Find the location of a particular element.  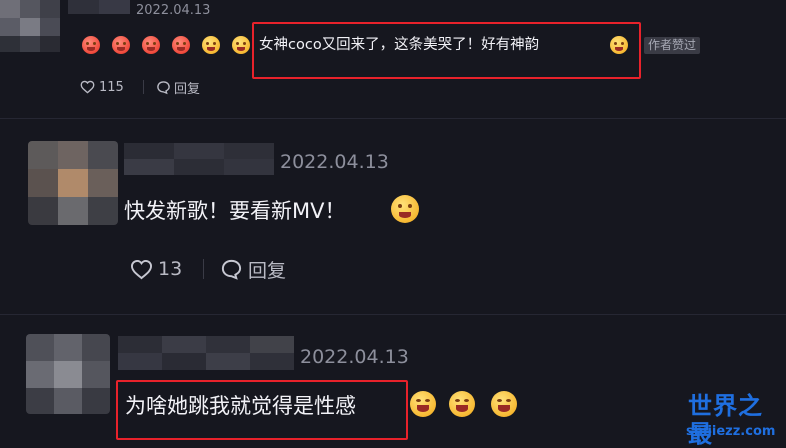

author-liked-badge: 作者赞过 is located at coordinates (672, 45).